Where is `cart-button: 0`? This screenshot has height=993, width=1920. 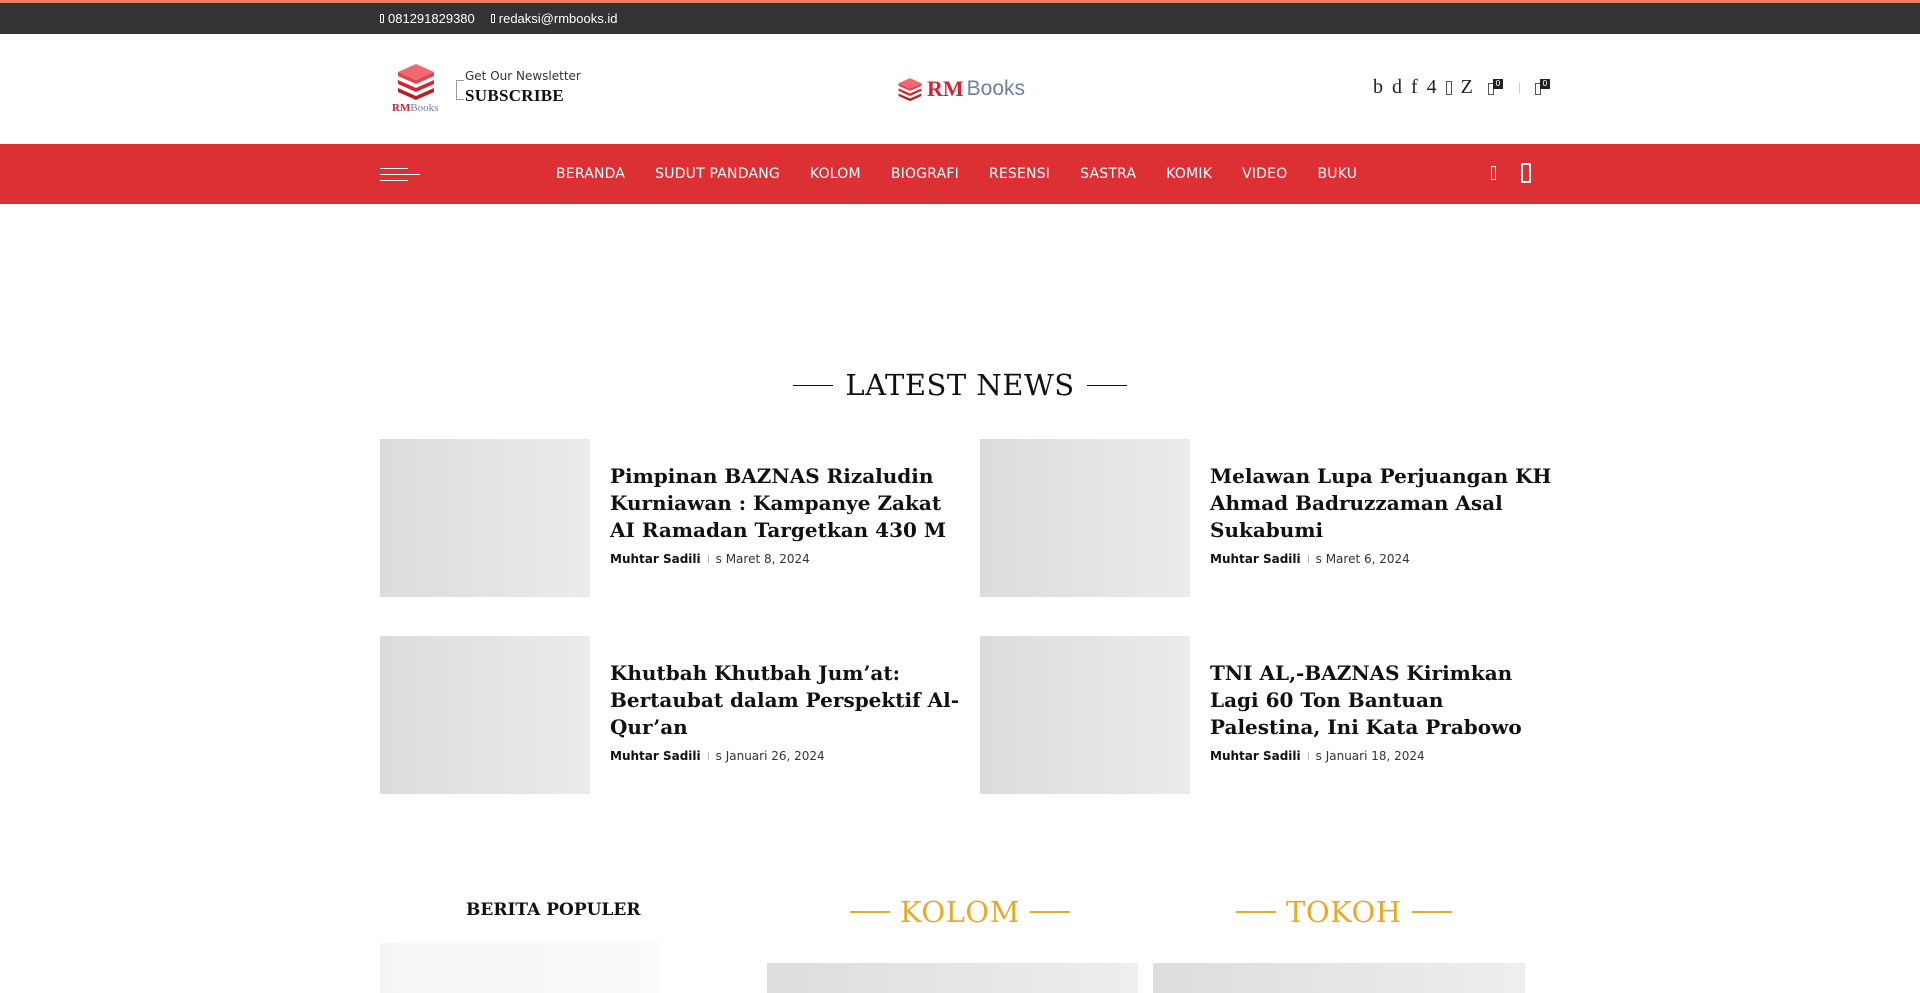
cart-button: 0 is located at coordinates (1542, 87).